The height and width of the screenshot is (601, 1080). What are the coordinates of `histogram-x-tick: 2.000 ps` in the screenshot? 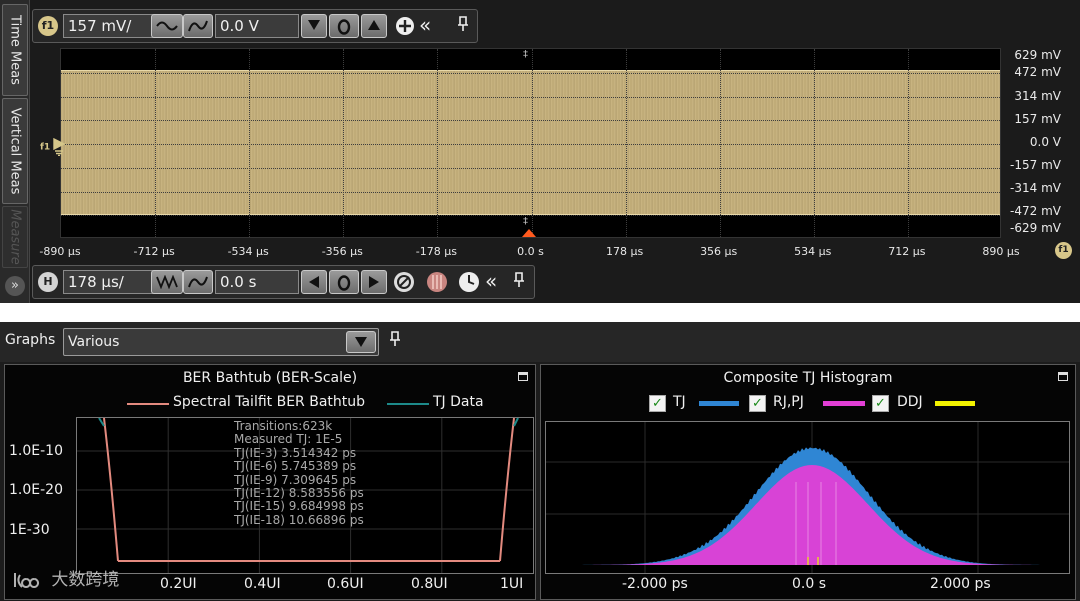 It's located at (960, 584).